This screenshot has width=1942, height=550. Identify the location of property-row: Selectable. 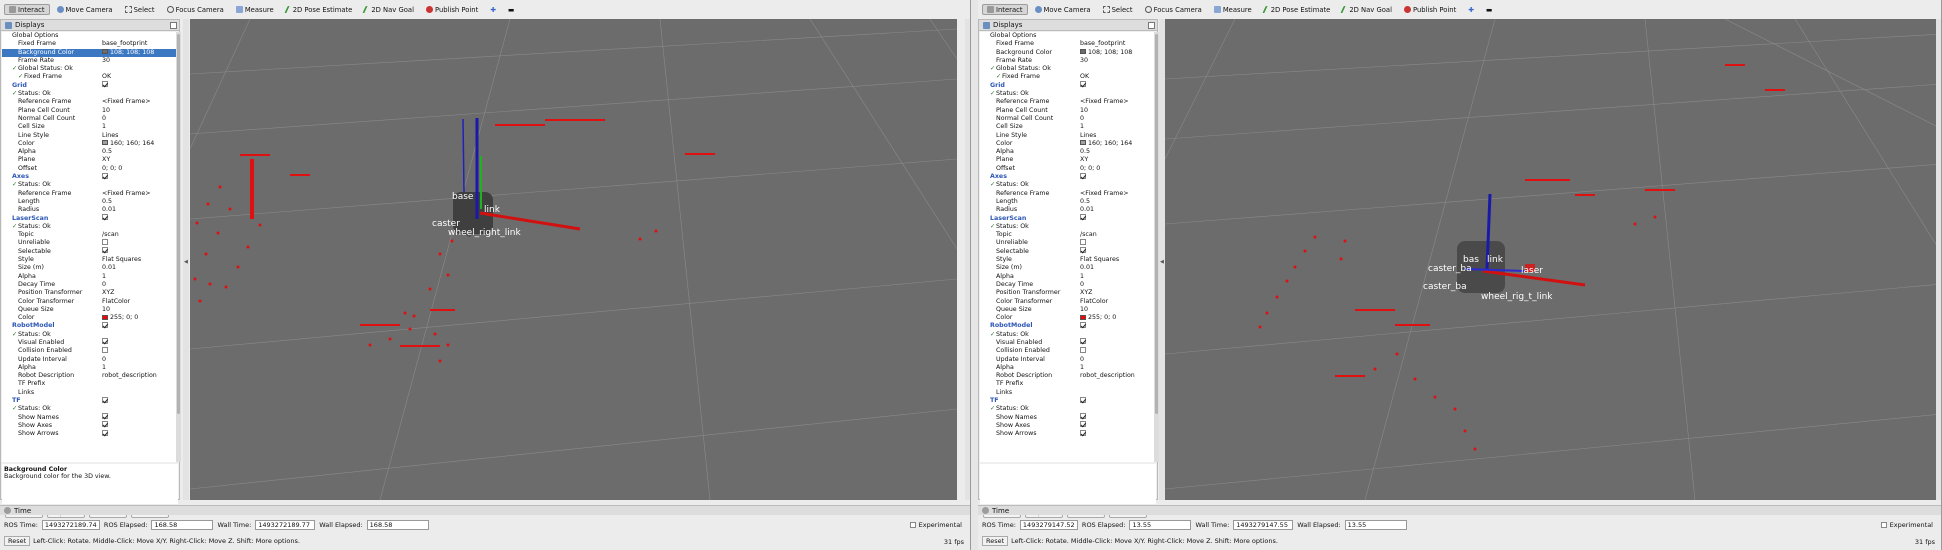
(89, 251).